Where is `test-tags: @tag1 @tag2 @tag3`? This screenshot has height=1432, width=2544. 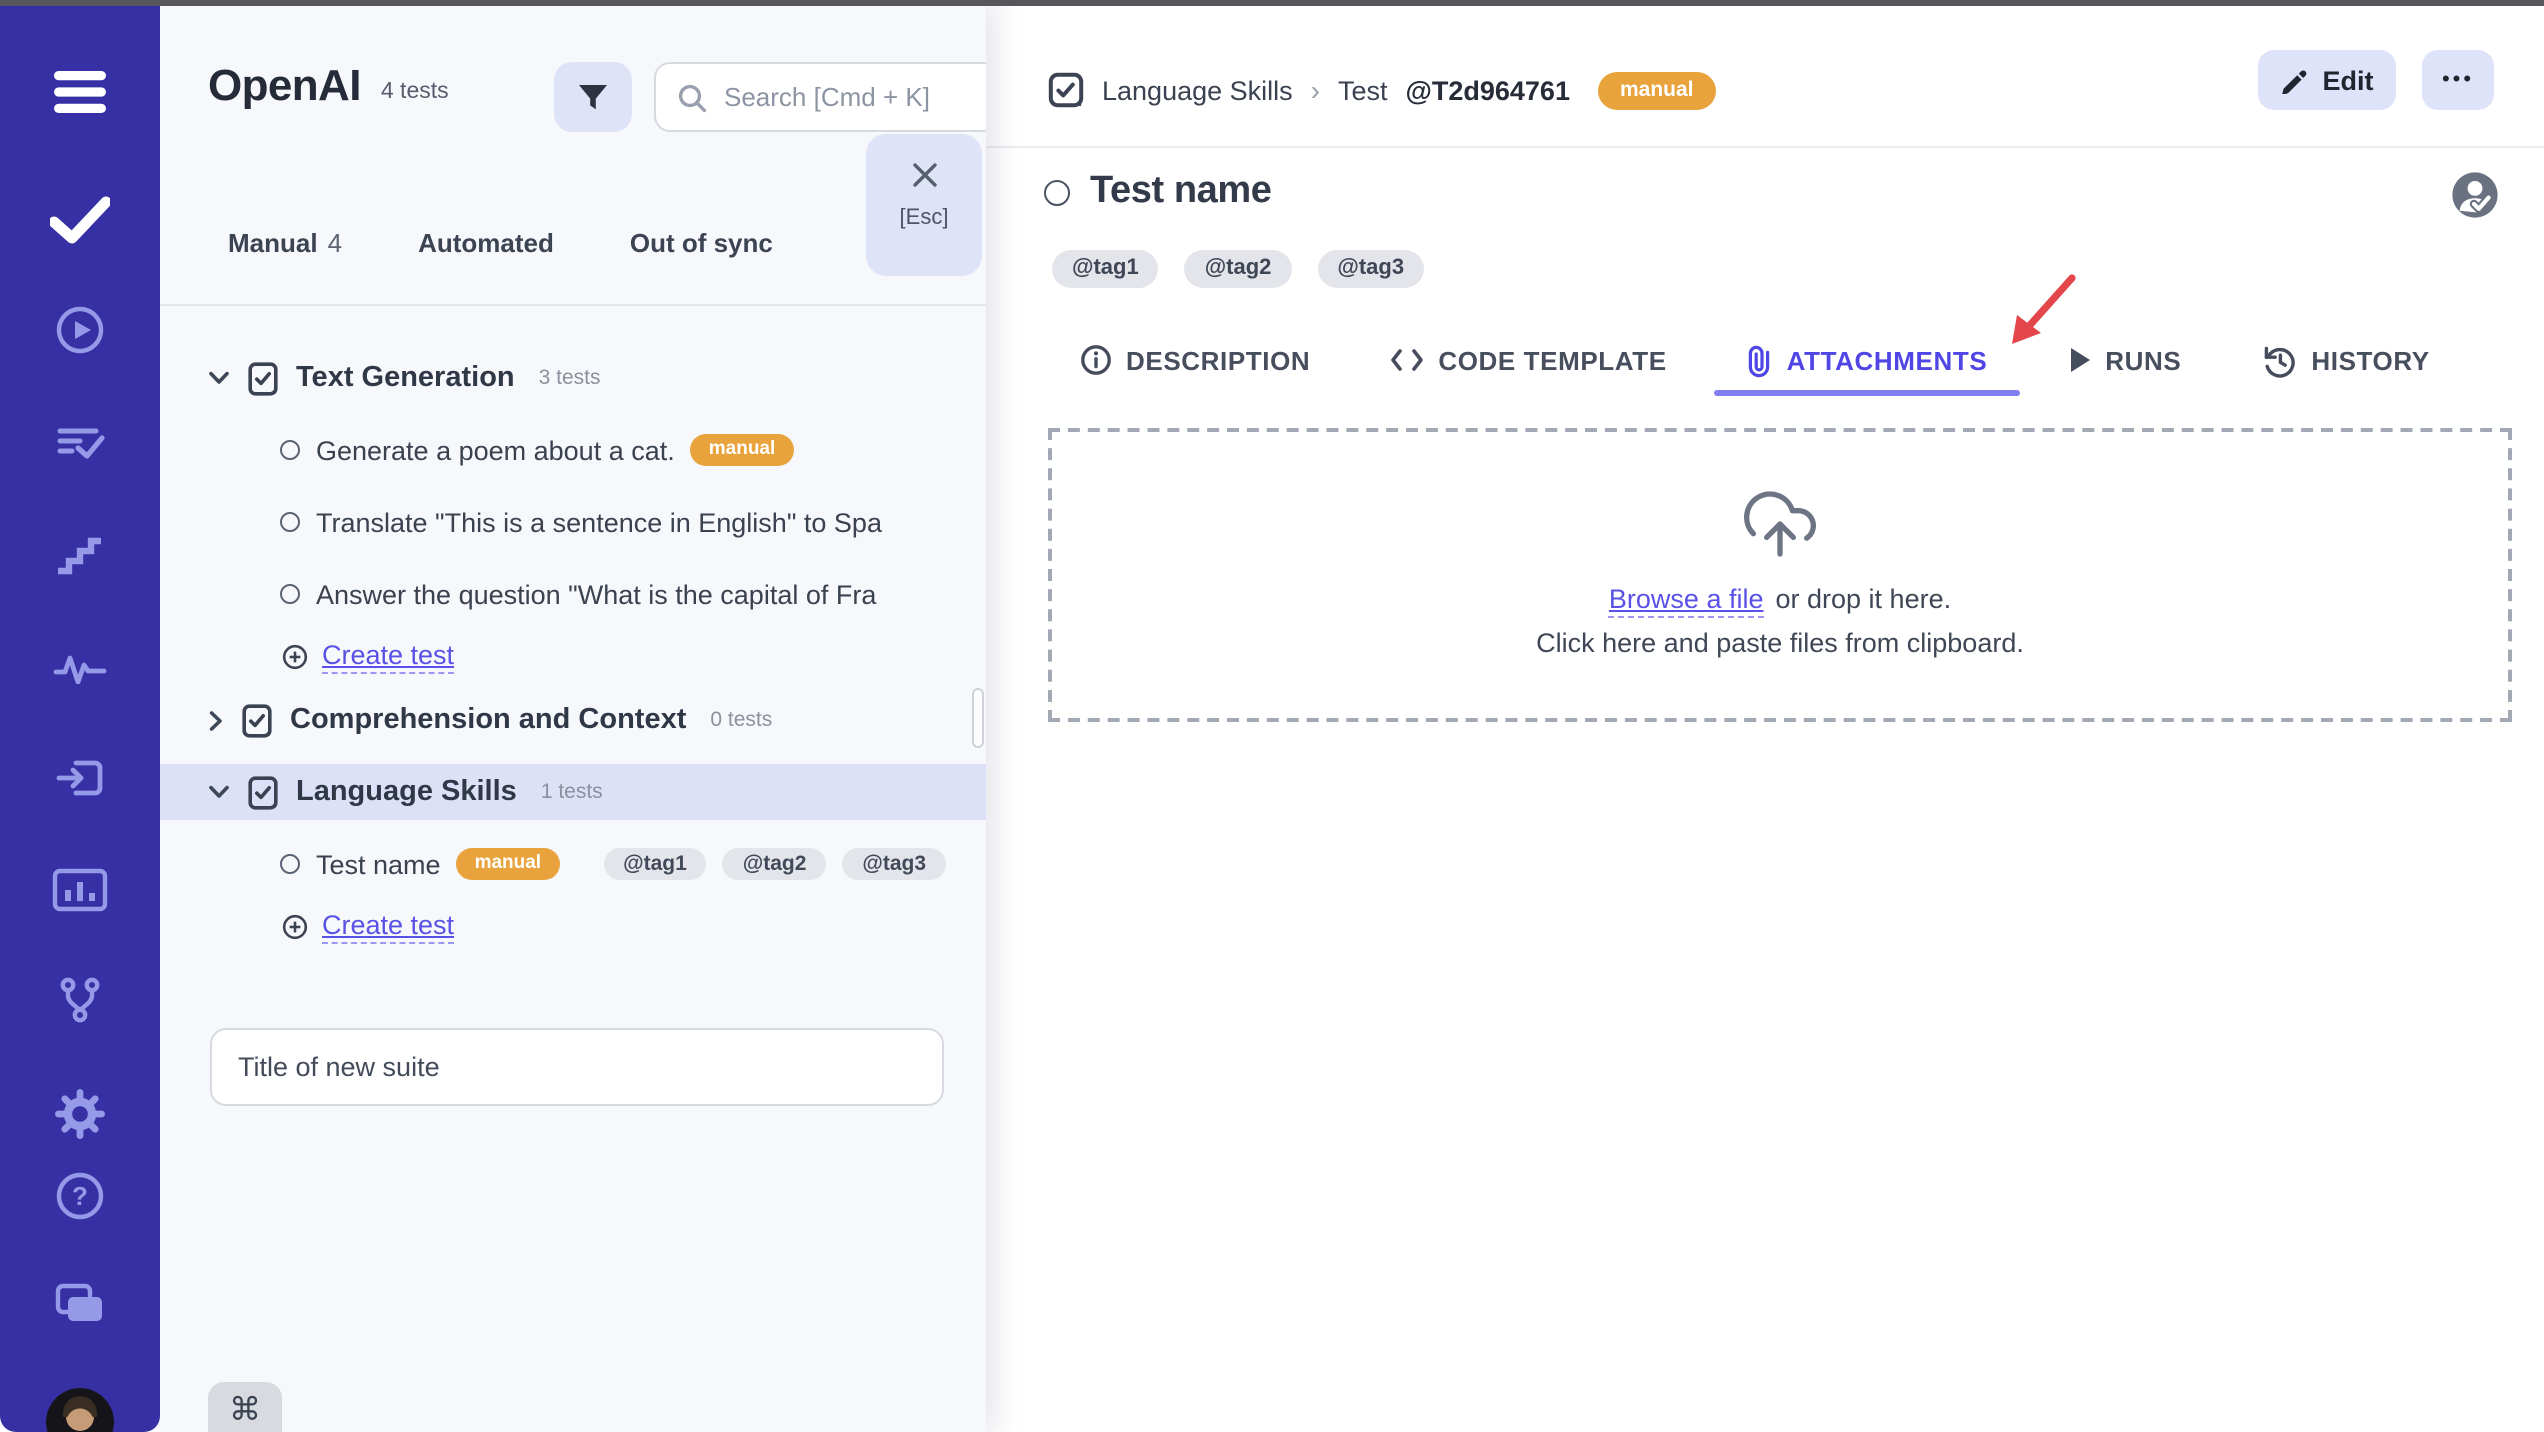
test-tags: @tag1 @tag2 @tag3 is located at coordinates (1238, 269).